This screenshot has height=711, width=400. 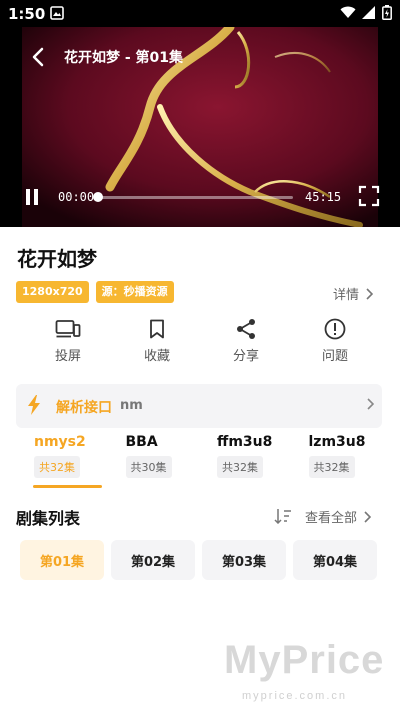 I want to click on back-icon, so click(x=39, y=57).